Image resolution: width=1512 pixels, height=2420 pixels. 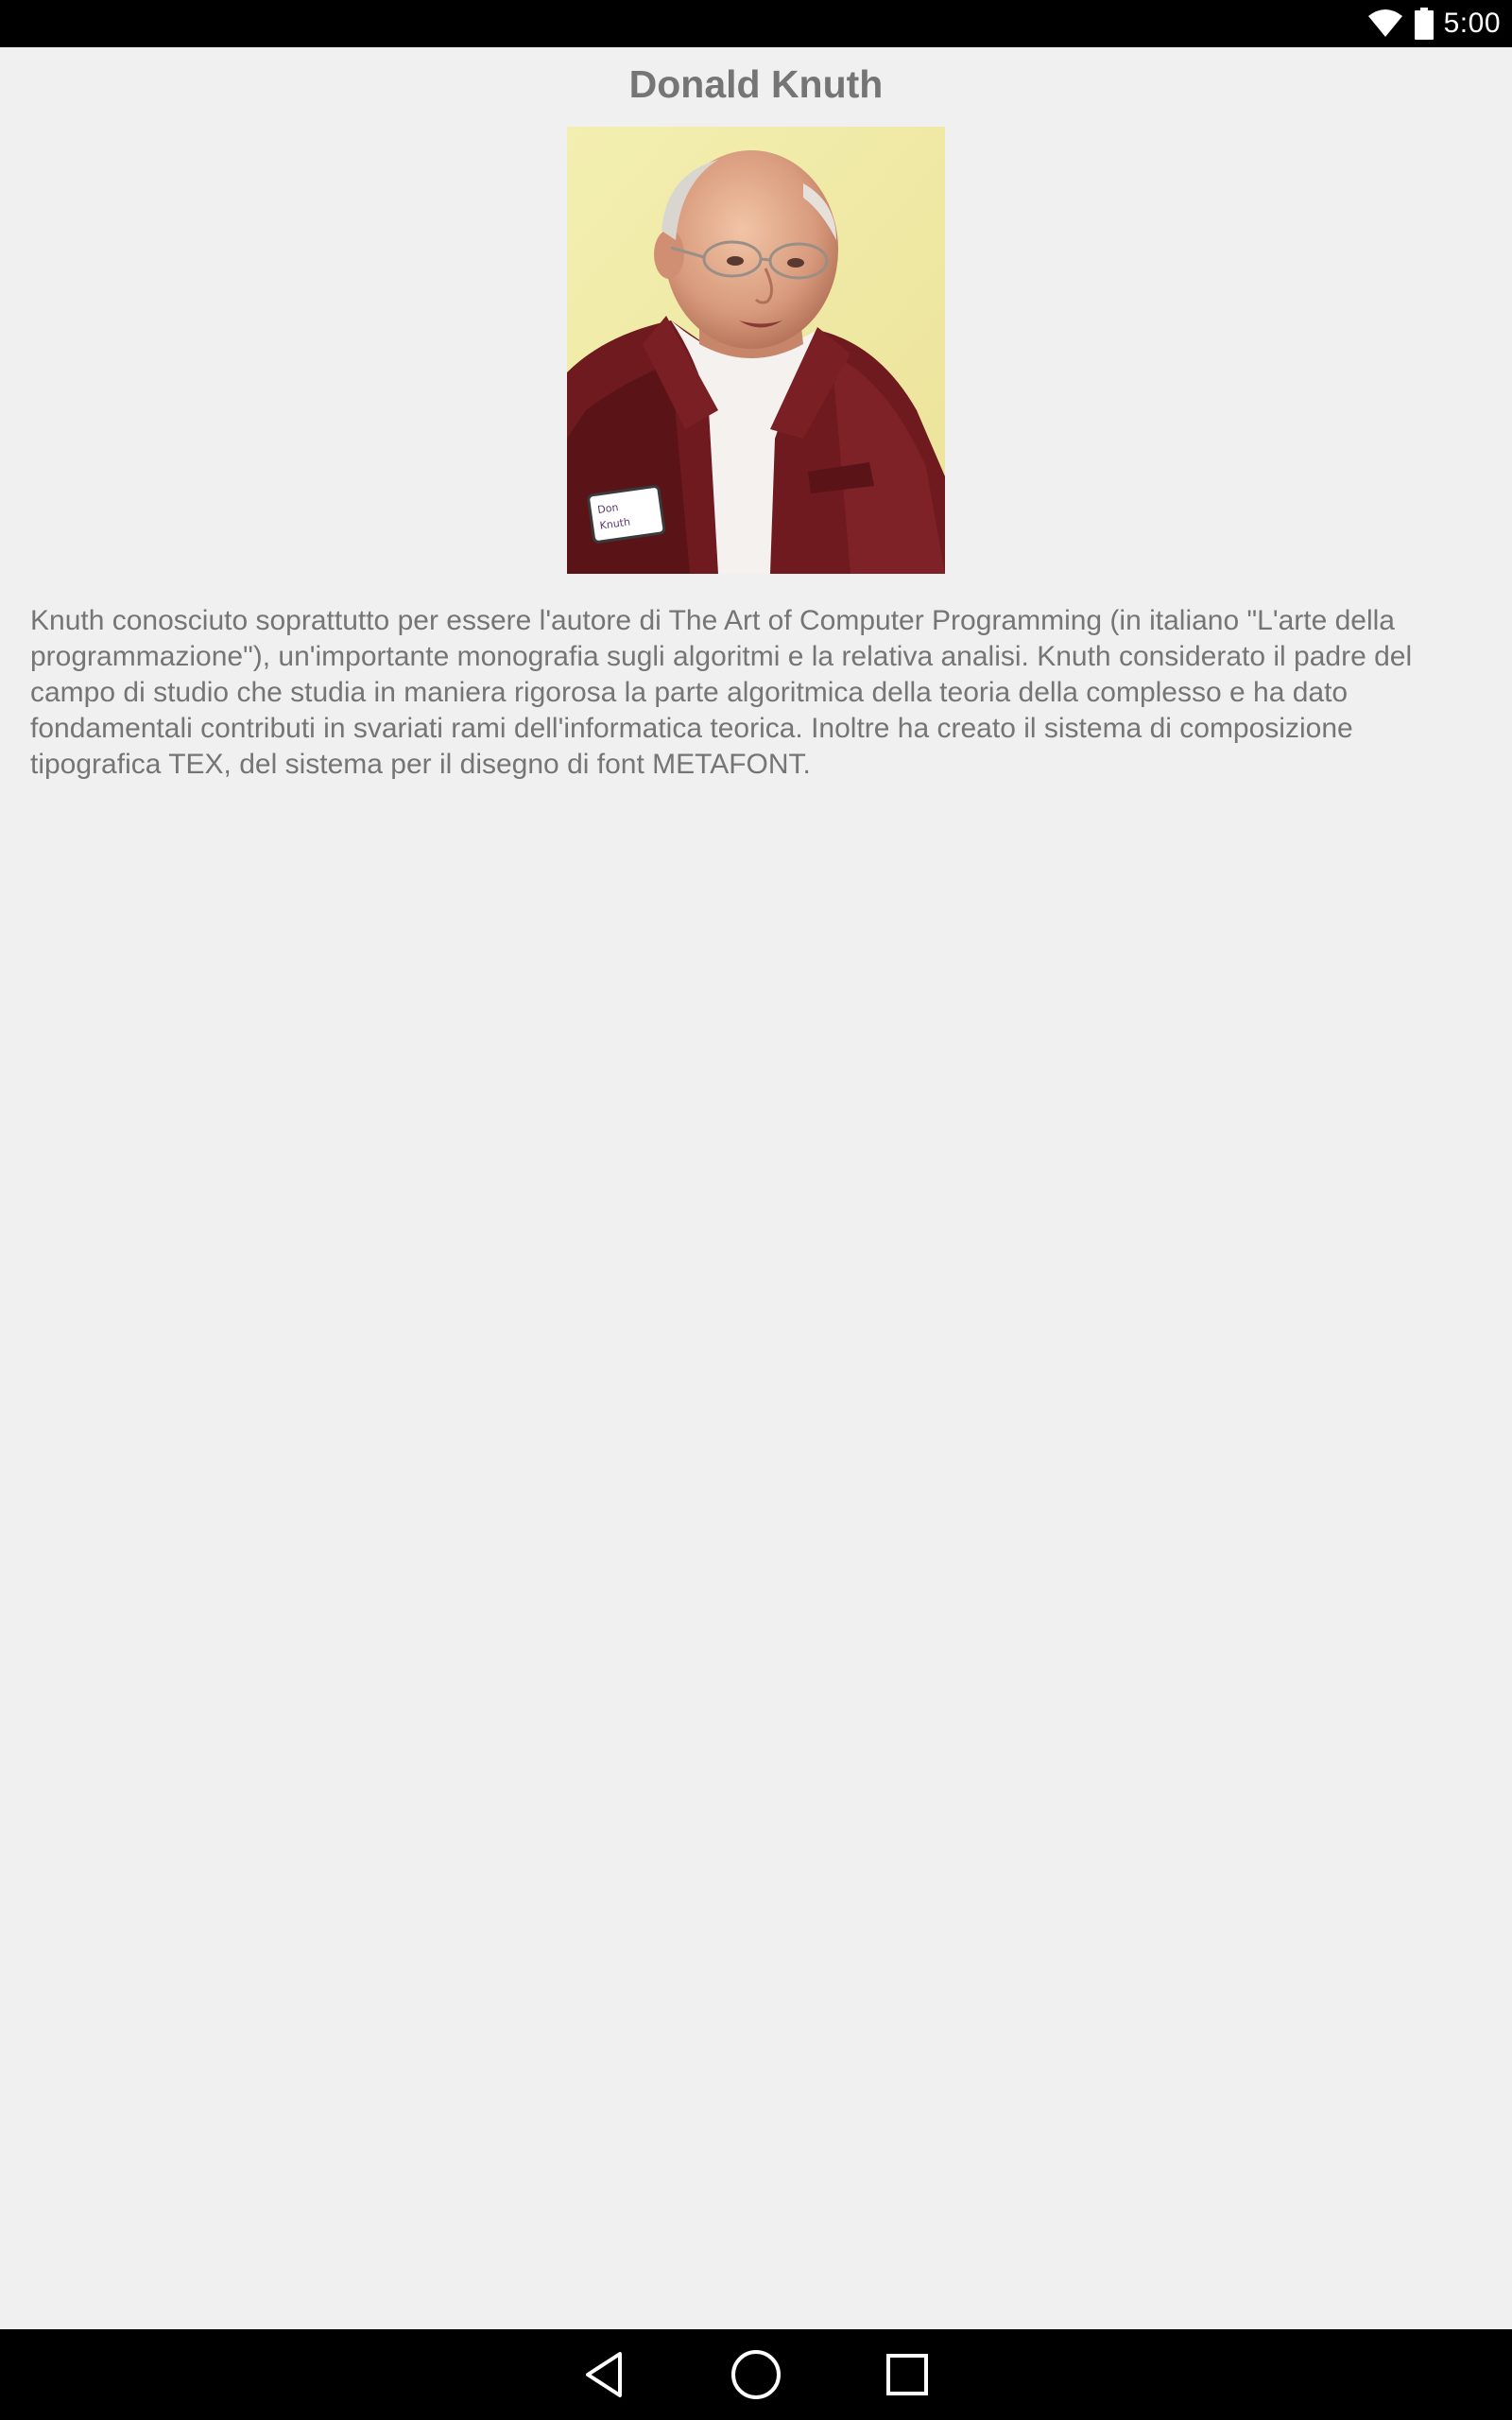 What do you see at coordinates (756, 350) in the screenshot?
I see `portrait-image: Don Knuth` at bounding box center [756, 350].